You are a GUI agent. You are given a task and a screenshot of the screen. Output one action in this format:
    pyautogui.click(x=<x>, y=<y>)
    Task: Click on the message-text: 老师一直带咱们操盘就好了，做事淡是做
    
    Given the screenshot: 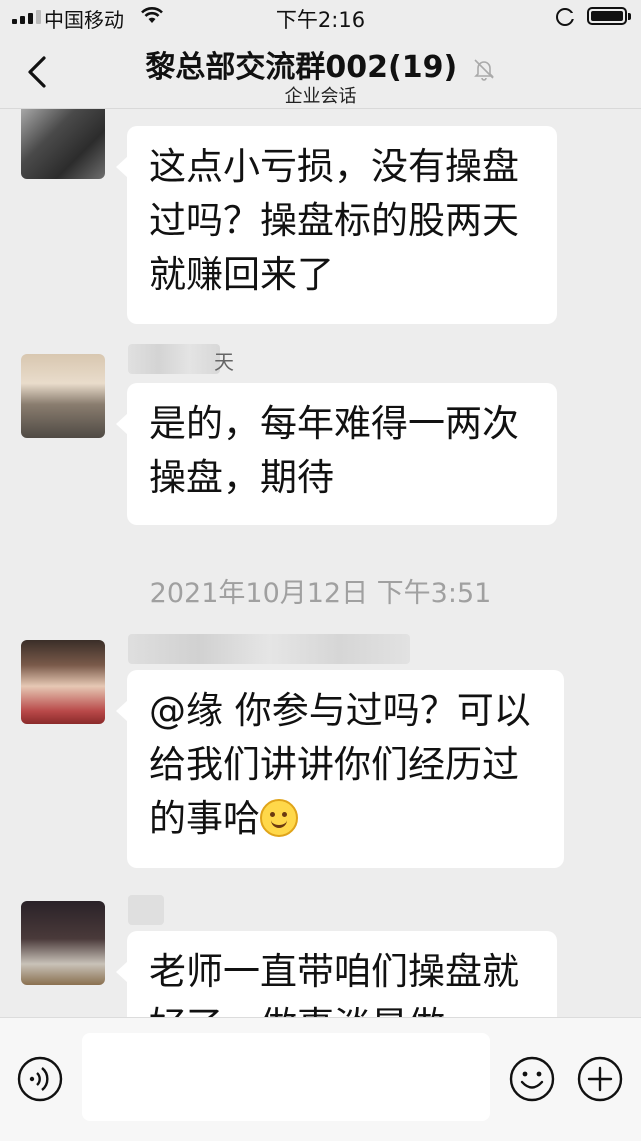 What is the action you would take?
    pyautogui.click(x=334, y=983)
    